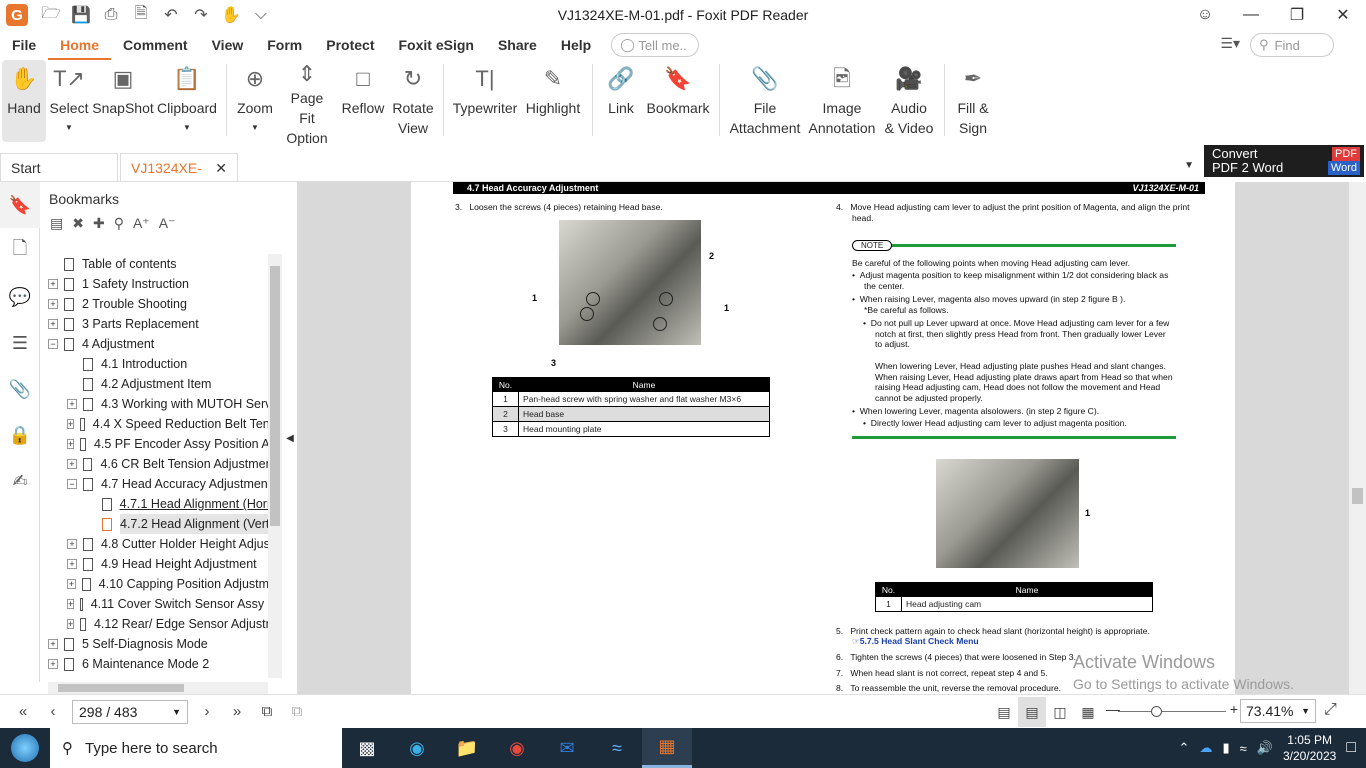  I want to click on comments-panel-icon: 💬, so click(20, 297).